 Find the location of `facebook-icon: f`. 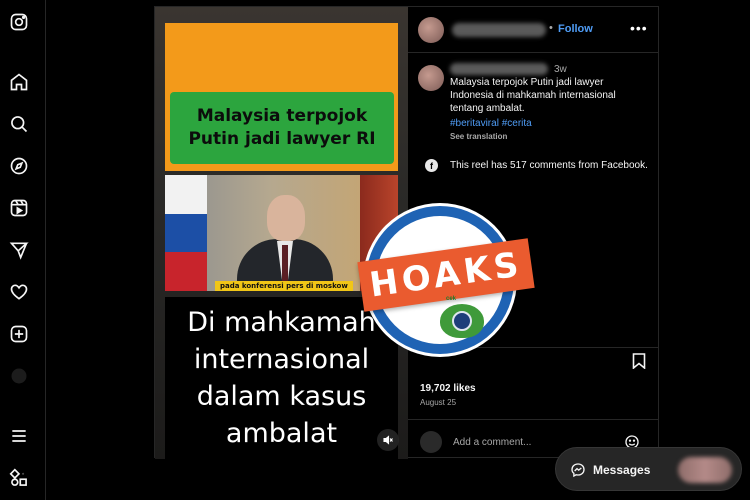

facebook-icon: f is located at coordinates (431, 165).